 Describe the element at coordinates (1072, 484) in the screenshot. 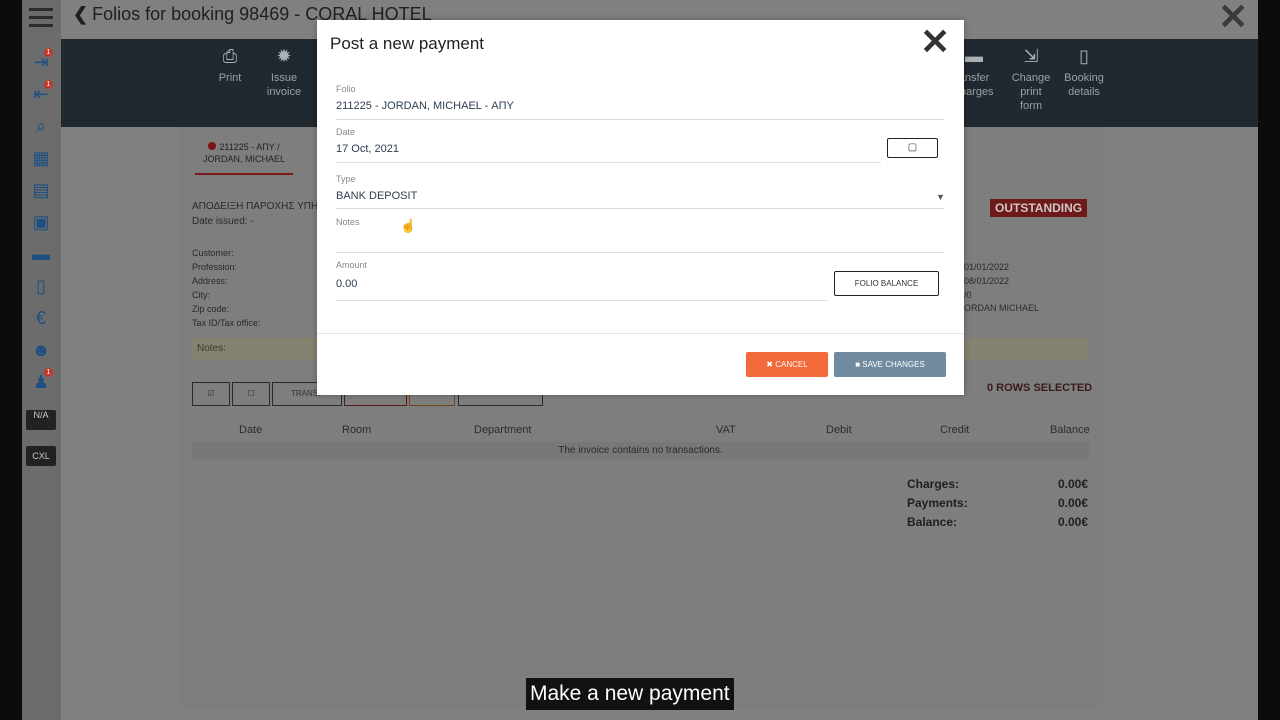

I see `charges-value: 0.00€` at that location.